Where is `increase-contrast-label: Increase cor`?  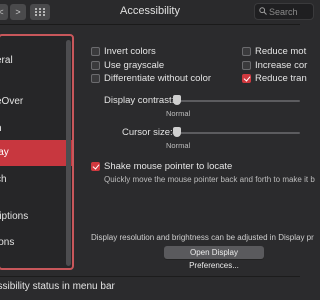
increase-contrast-label: Increase cor is located at coordinates (281, 65).